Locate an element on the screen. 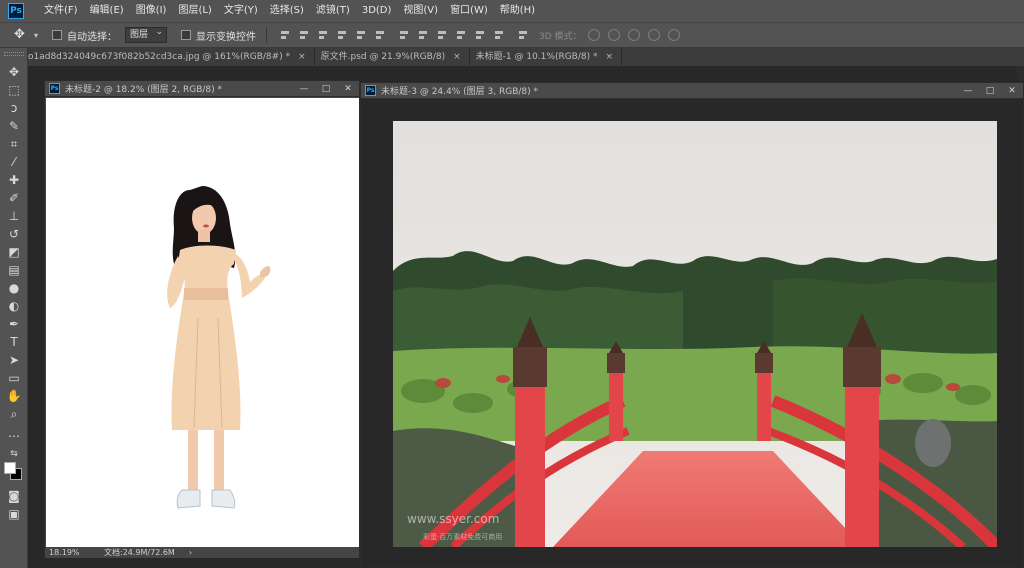 Image resolution: width=1024 pixels, height=568 pixels. distribute-top-icon is located at coordinates (404, 35).